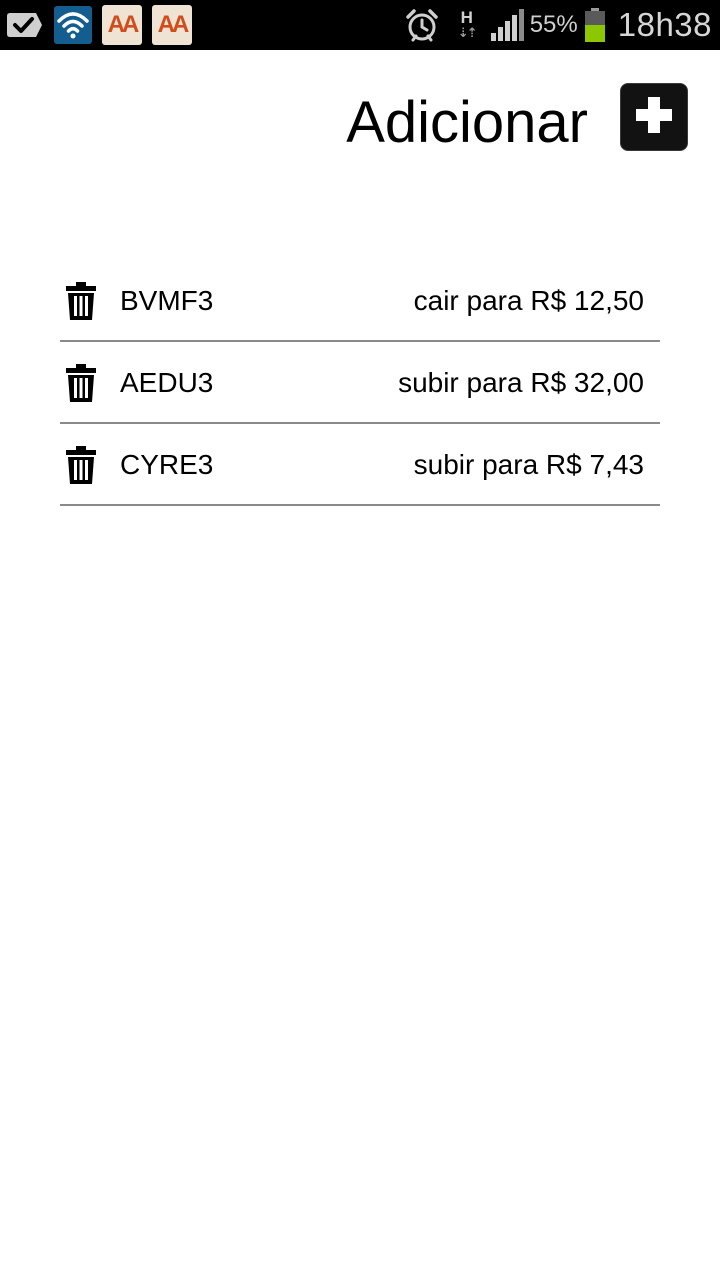  What do you see at coordinates (73, 25) in the screenshot?
I see `wifi-icon` at bounding box center [73, 25].